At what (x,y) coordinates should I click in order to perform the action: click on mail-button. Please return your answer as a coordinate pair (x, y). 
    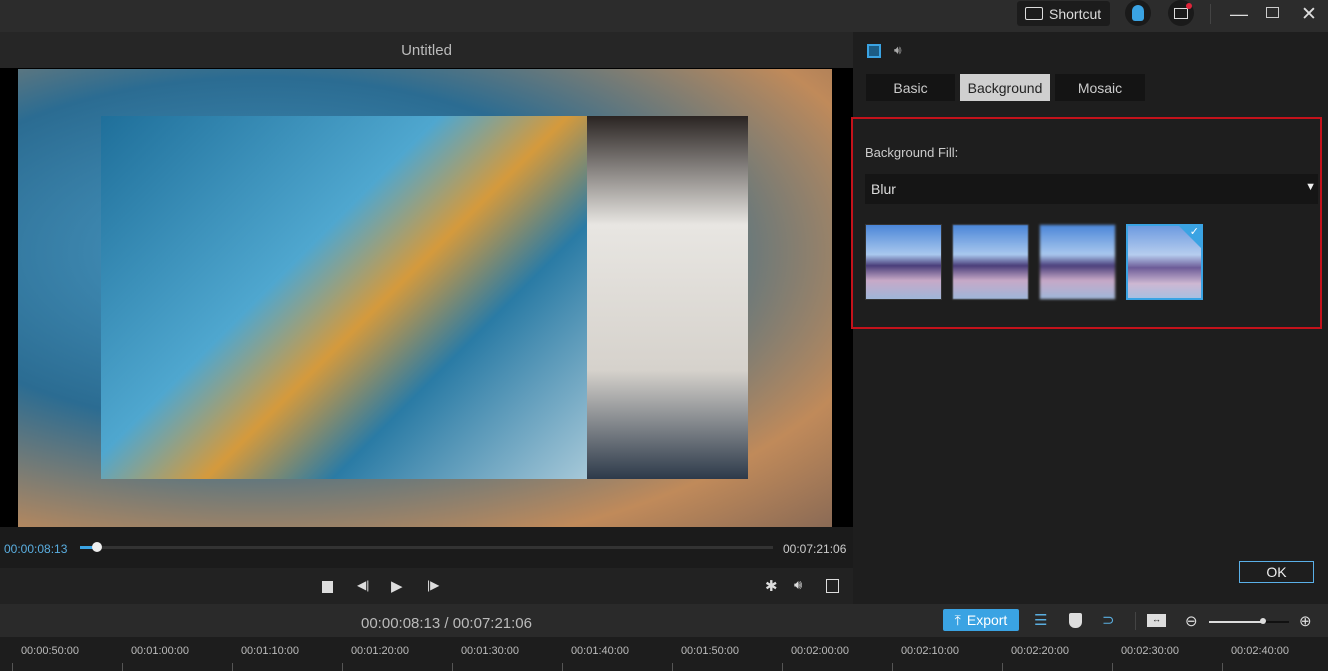
    Looking at the image, I should click on (1181, 13).